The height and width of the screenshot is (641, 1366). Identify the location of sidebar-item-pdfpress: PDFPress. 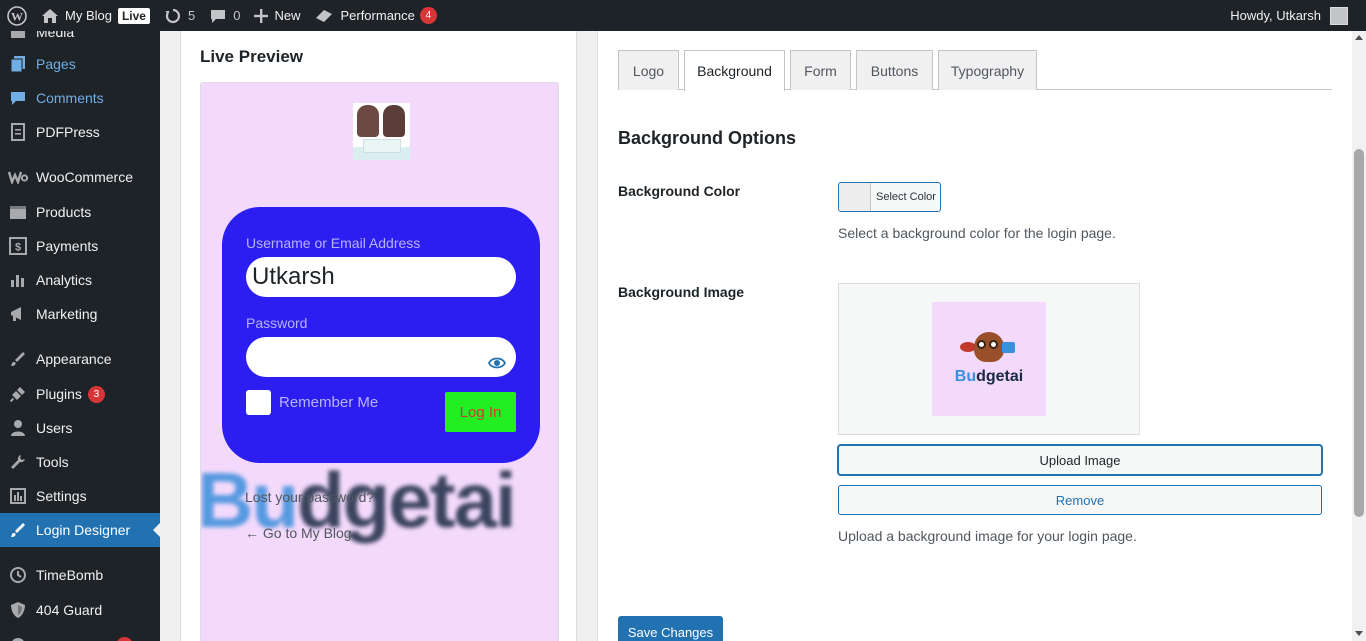
(80, 132).